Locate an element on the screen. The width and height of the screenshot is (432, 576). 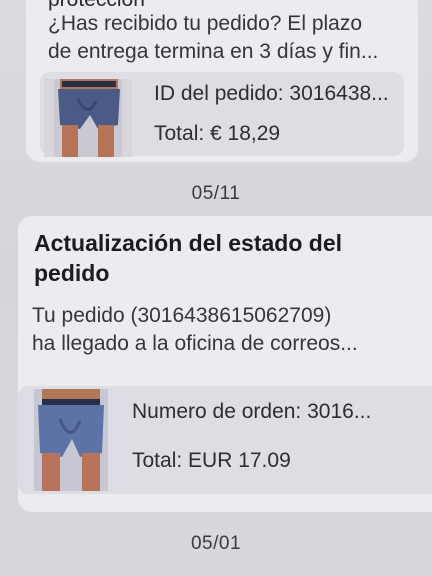
message-body-line: ¿Has recibido tu pedido? El plazo is located at coordinates (205, 23).